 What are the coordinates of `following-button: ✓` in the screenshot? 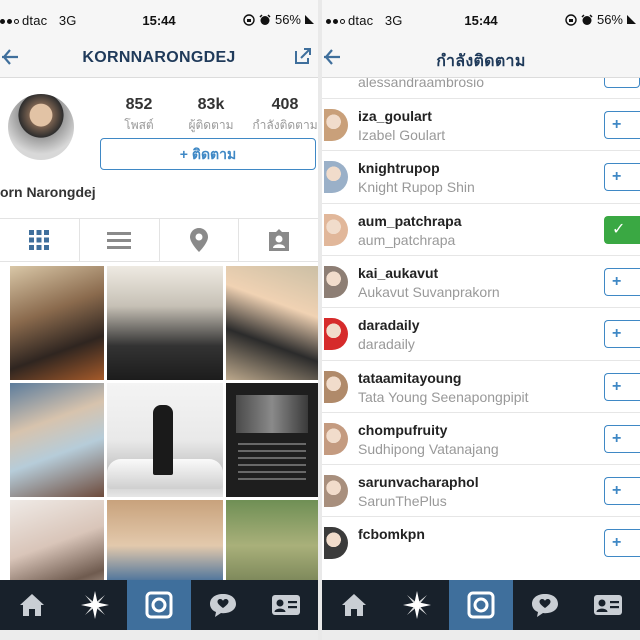 It's located at (622, 229).